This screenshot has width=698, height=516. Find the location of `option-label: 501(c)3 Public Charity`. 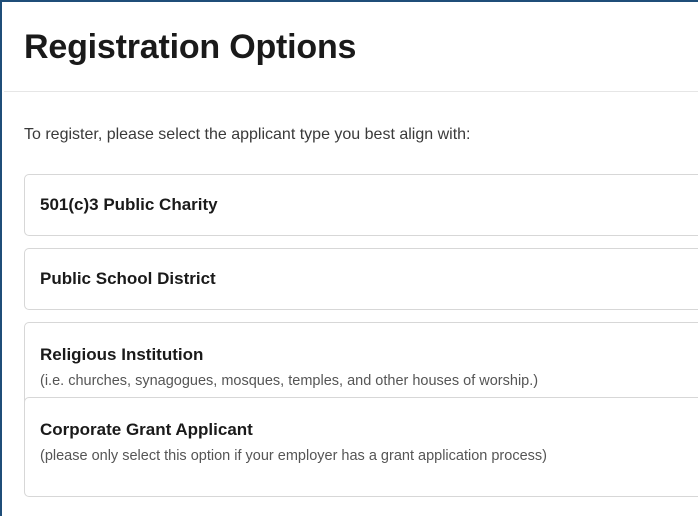

option-label: 501(c)3 Public Charity is located at coordinates (129, 204).